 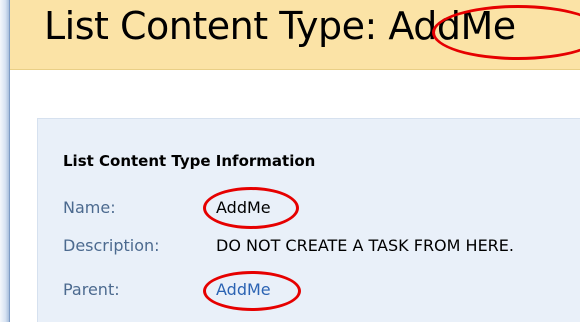 What do you see at coordinates (189, 161) in the screenshot?
I see `section-heading: List Content Type Information` at bounding box center [189, 161].